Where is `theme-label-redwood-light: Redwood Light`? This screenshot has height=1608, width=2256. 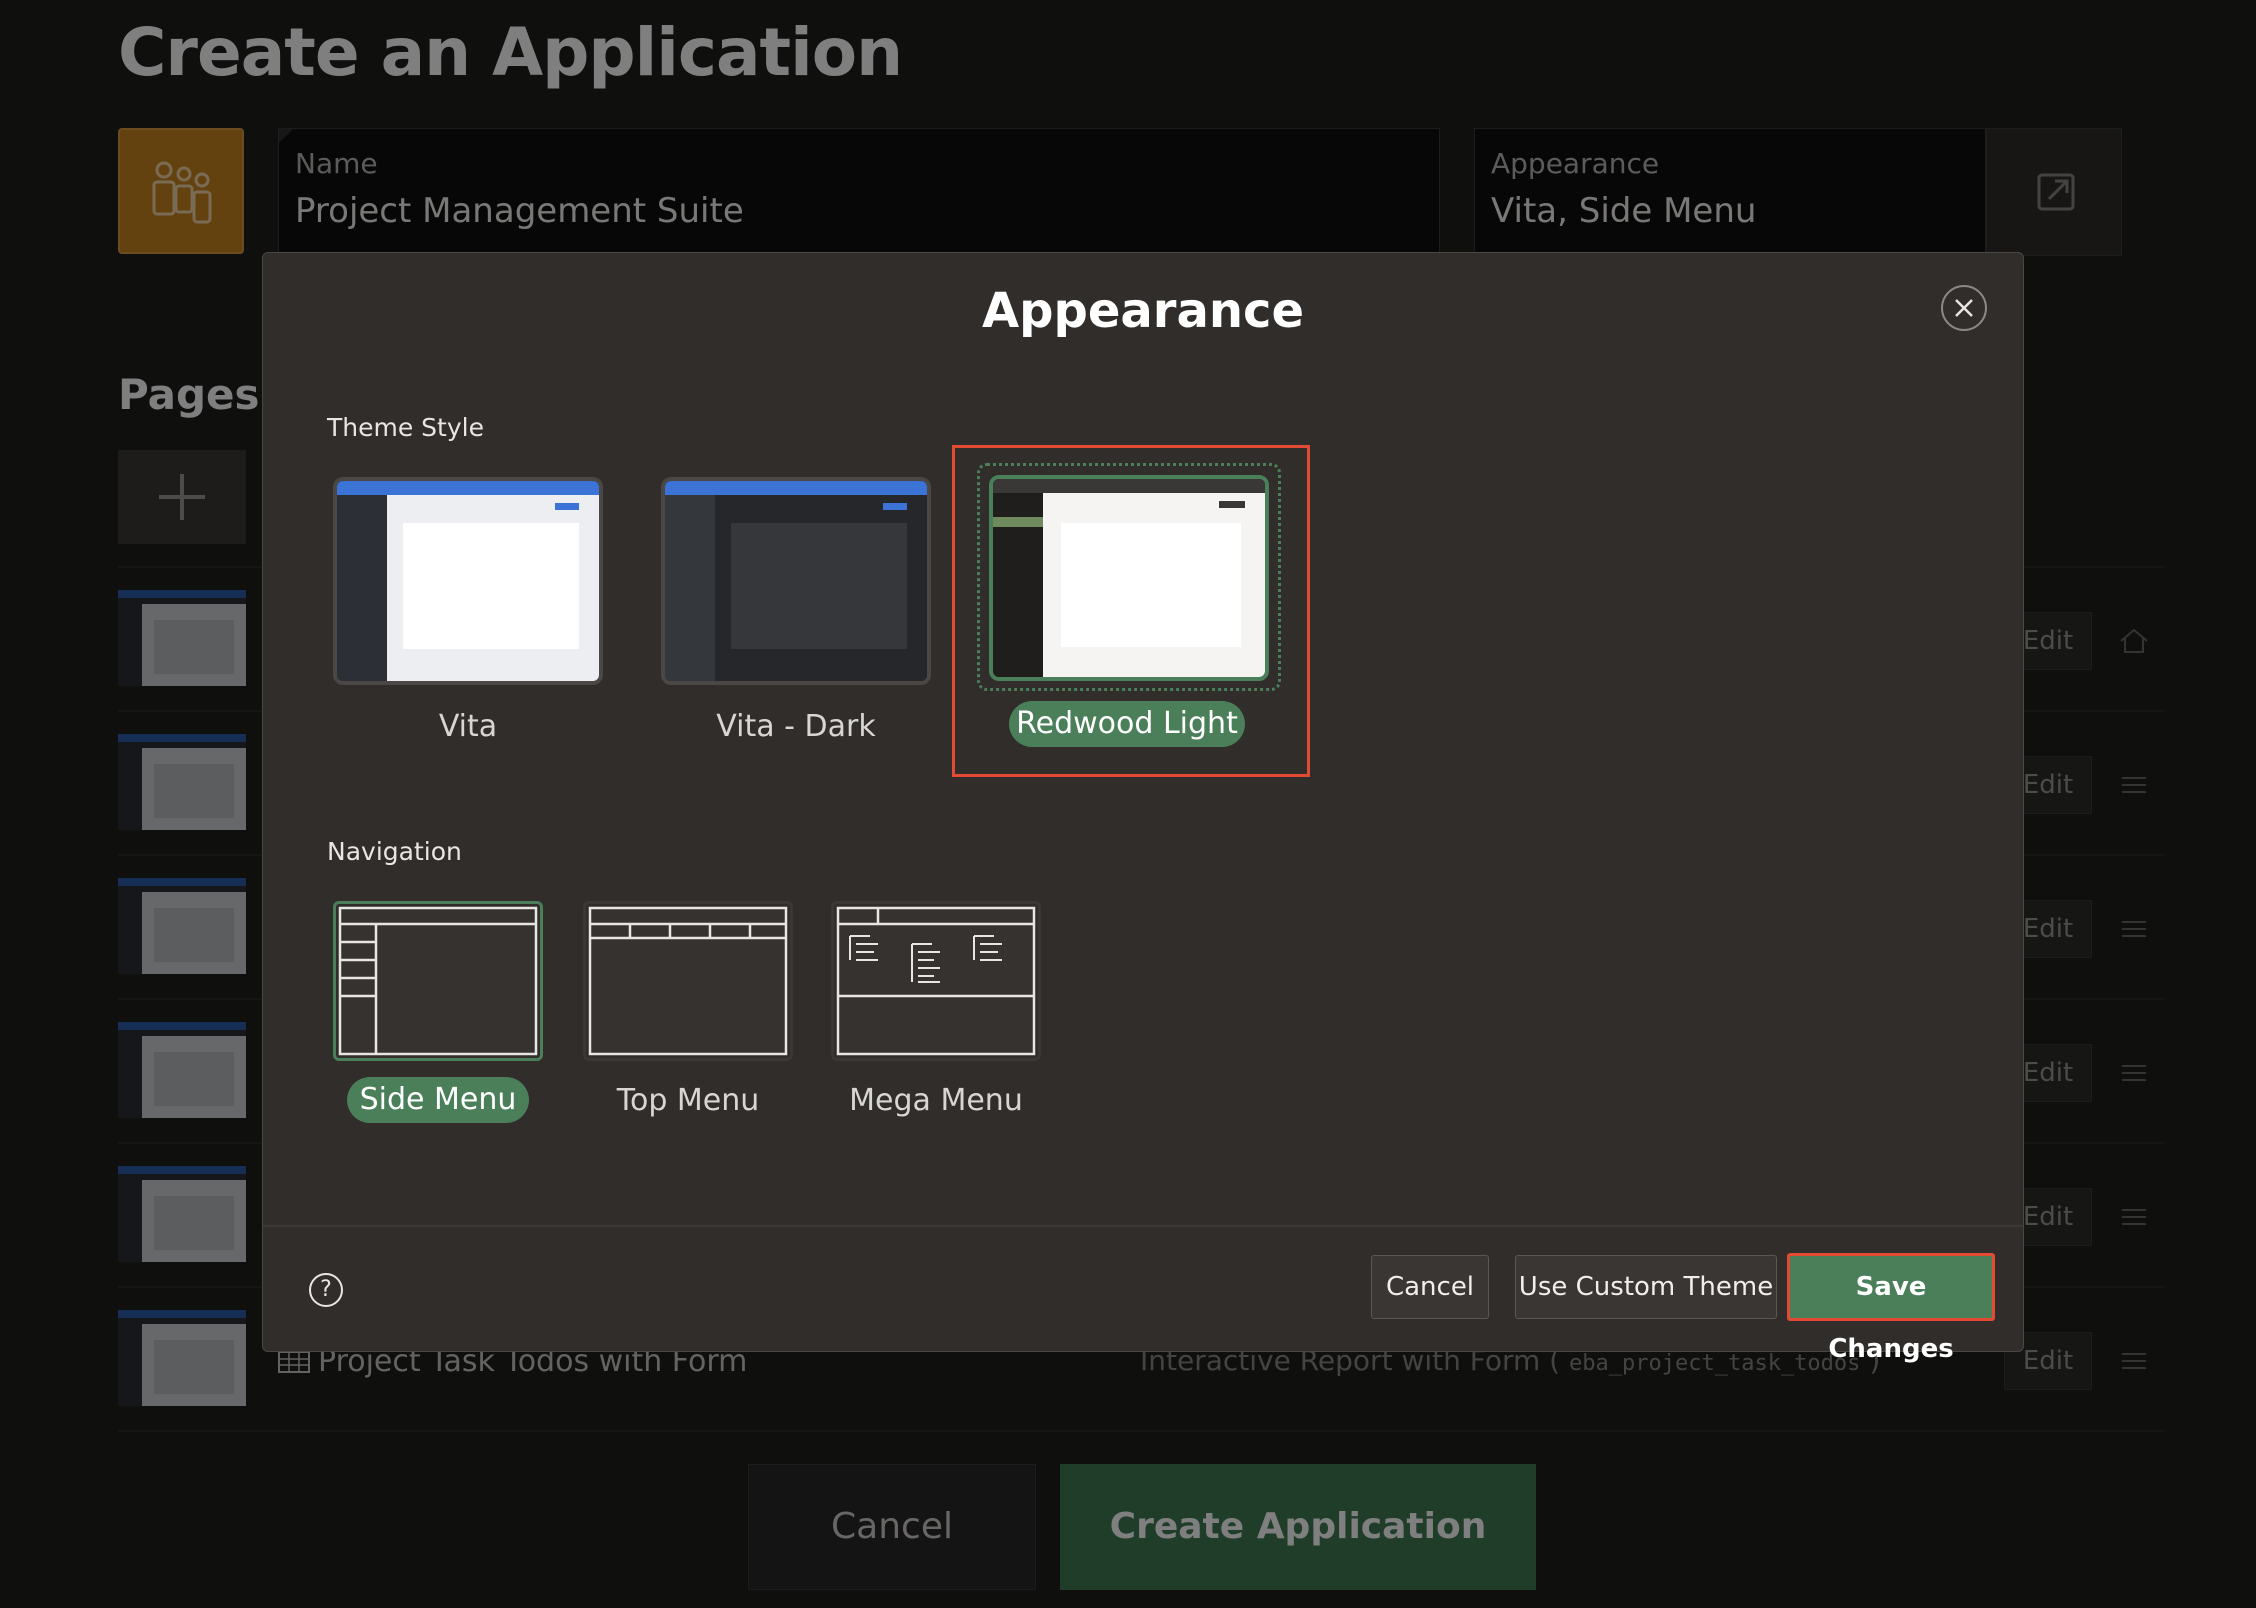
theme-label-redwood-light: Redwood Light is located at coordinates (1127, 724).